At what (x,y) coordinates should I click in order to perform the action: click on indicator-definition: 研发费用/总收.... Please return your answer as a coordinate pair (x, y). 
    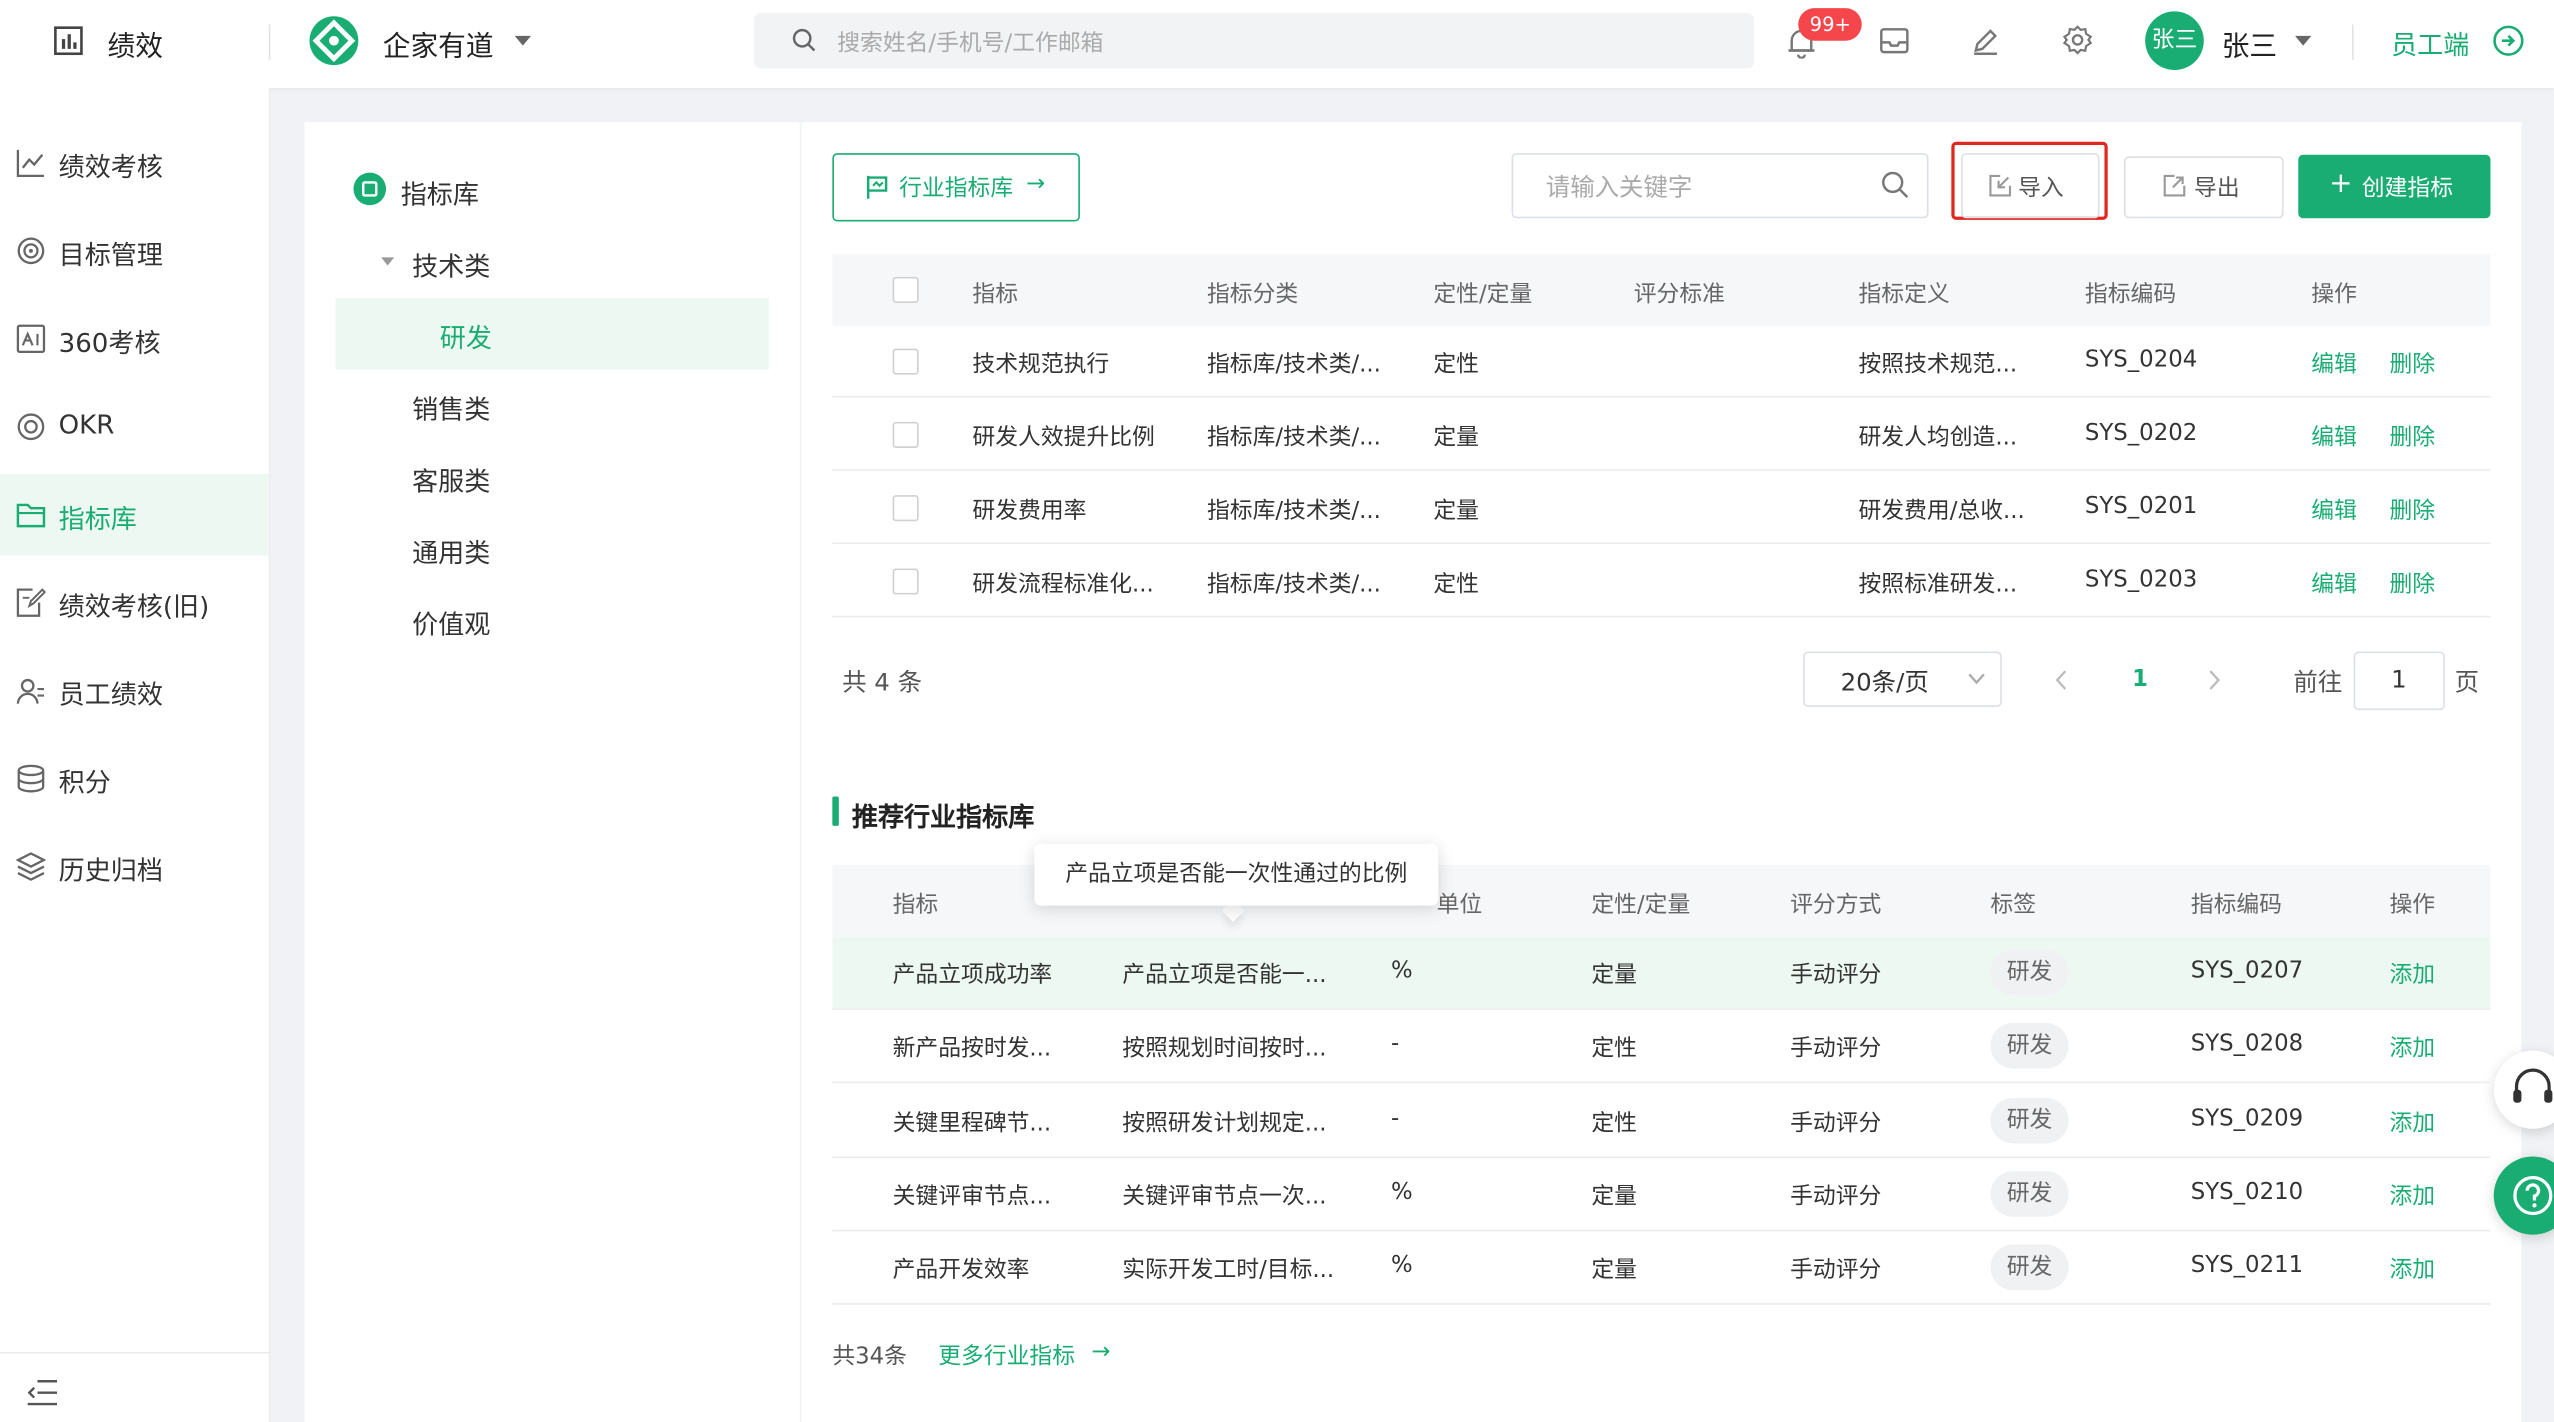
    Looking at the image, I should click on (1941, 511).